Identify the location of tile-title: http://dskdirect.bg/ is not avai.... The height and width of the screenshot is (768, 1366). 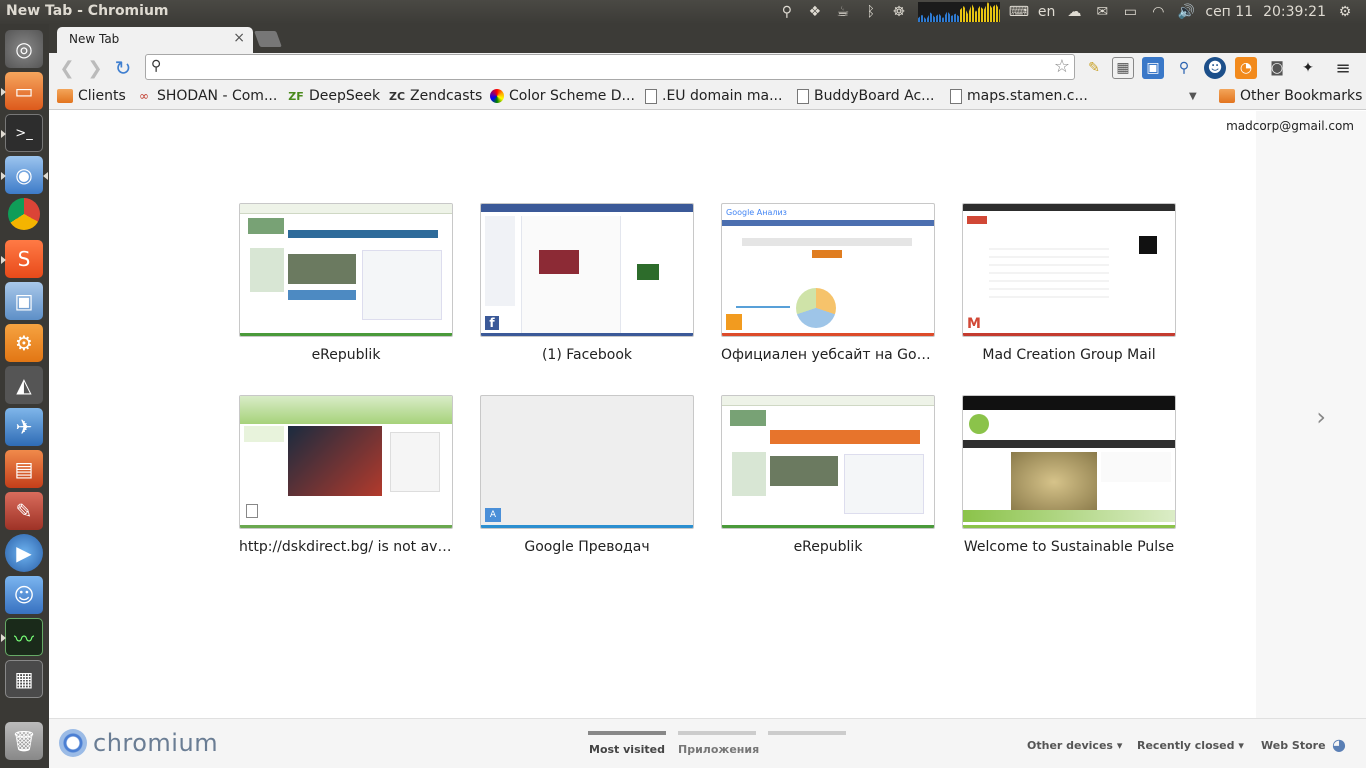
(346, 547).